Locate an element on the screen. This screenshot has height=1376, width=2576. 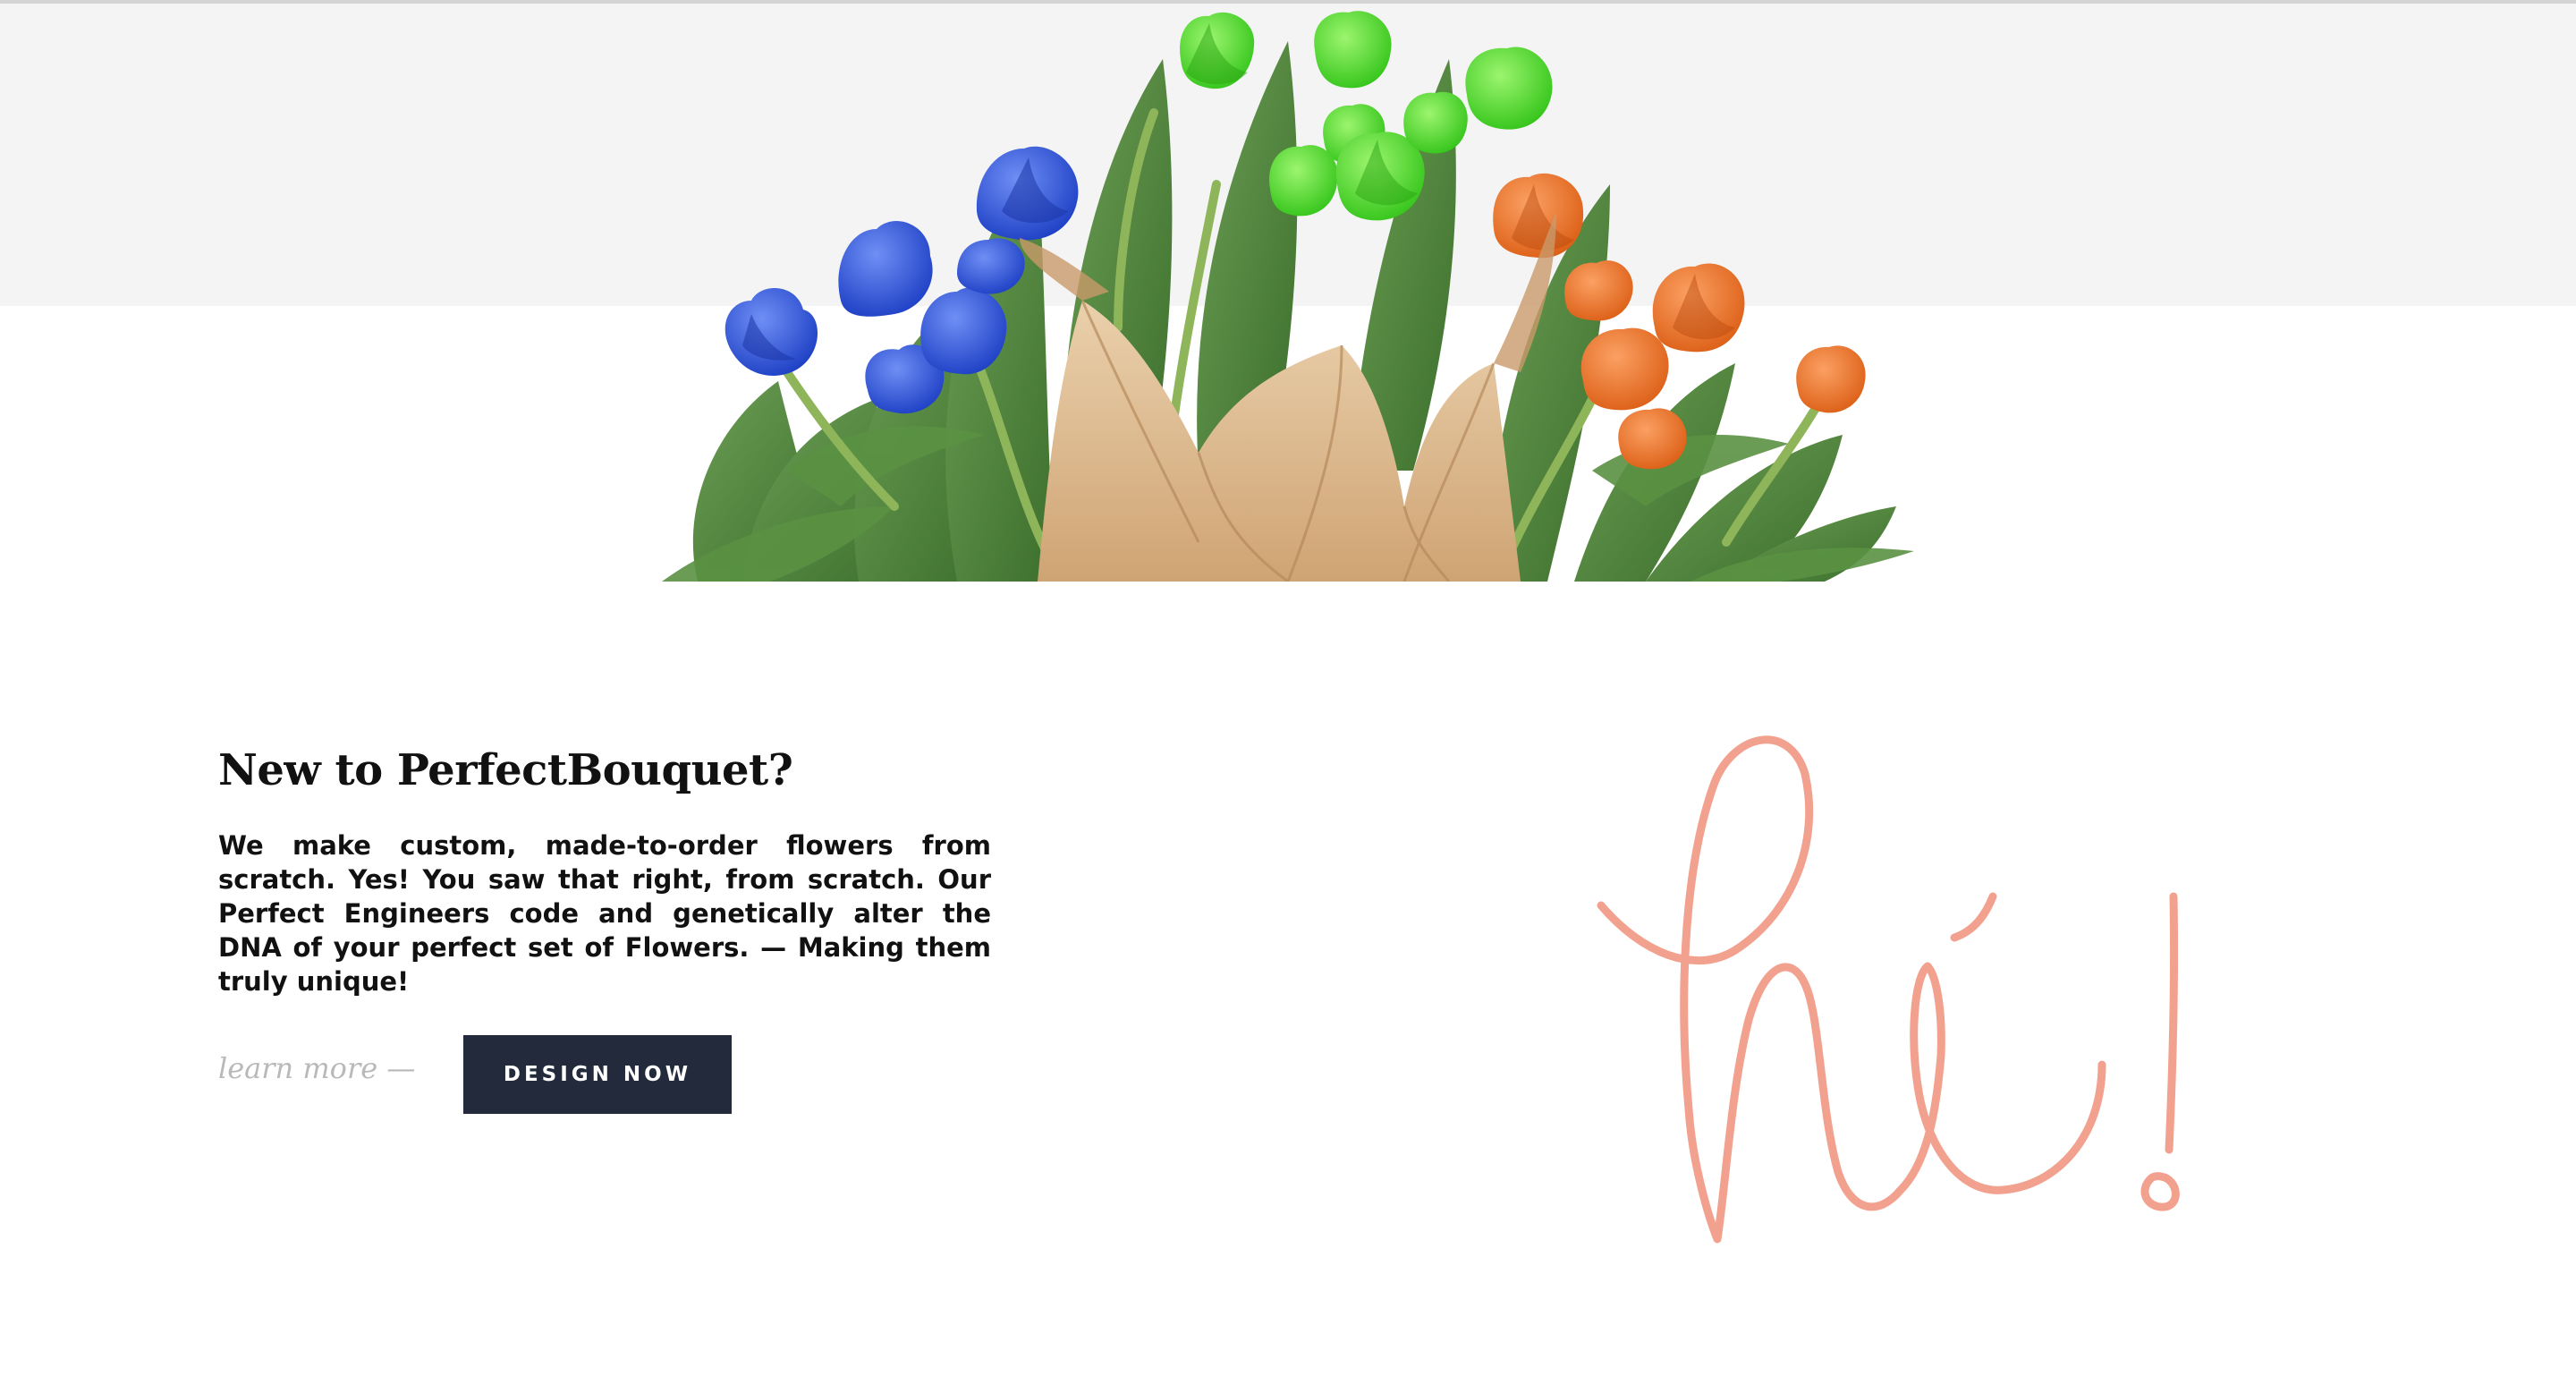
intro-actions: learn more — DESIGN NOW is located at coordinates (620, 1074).